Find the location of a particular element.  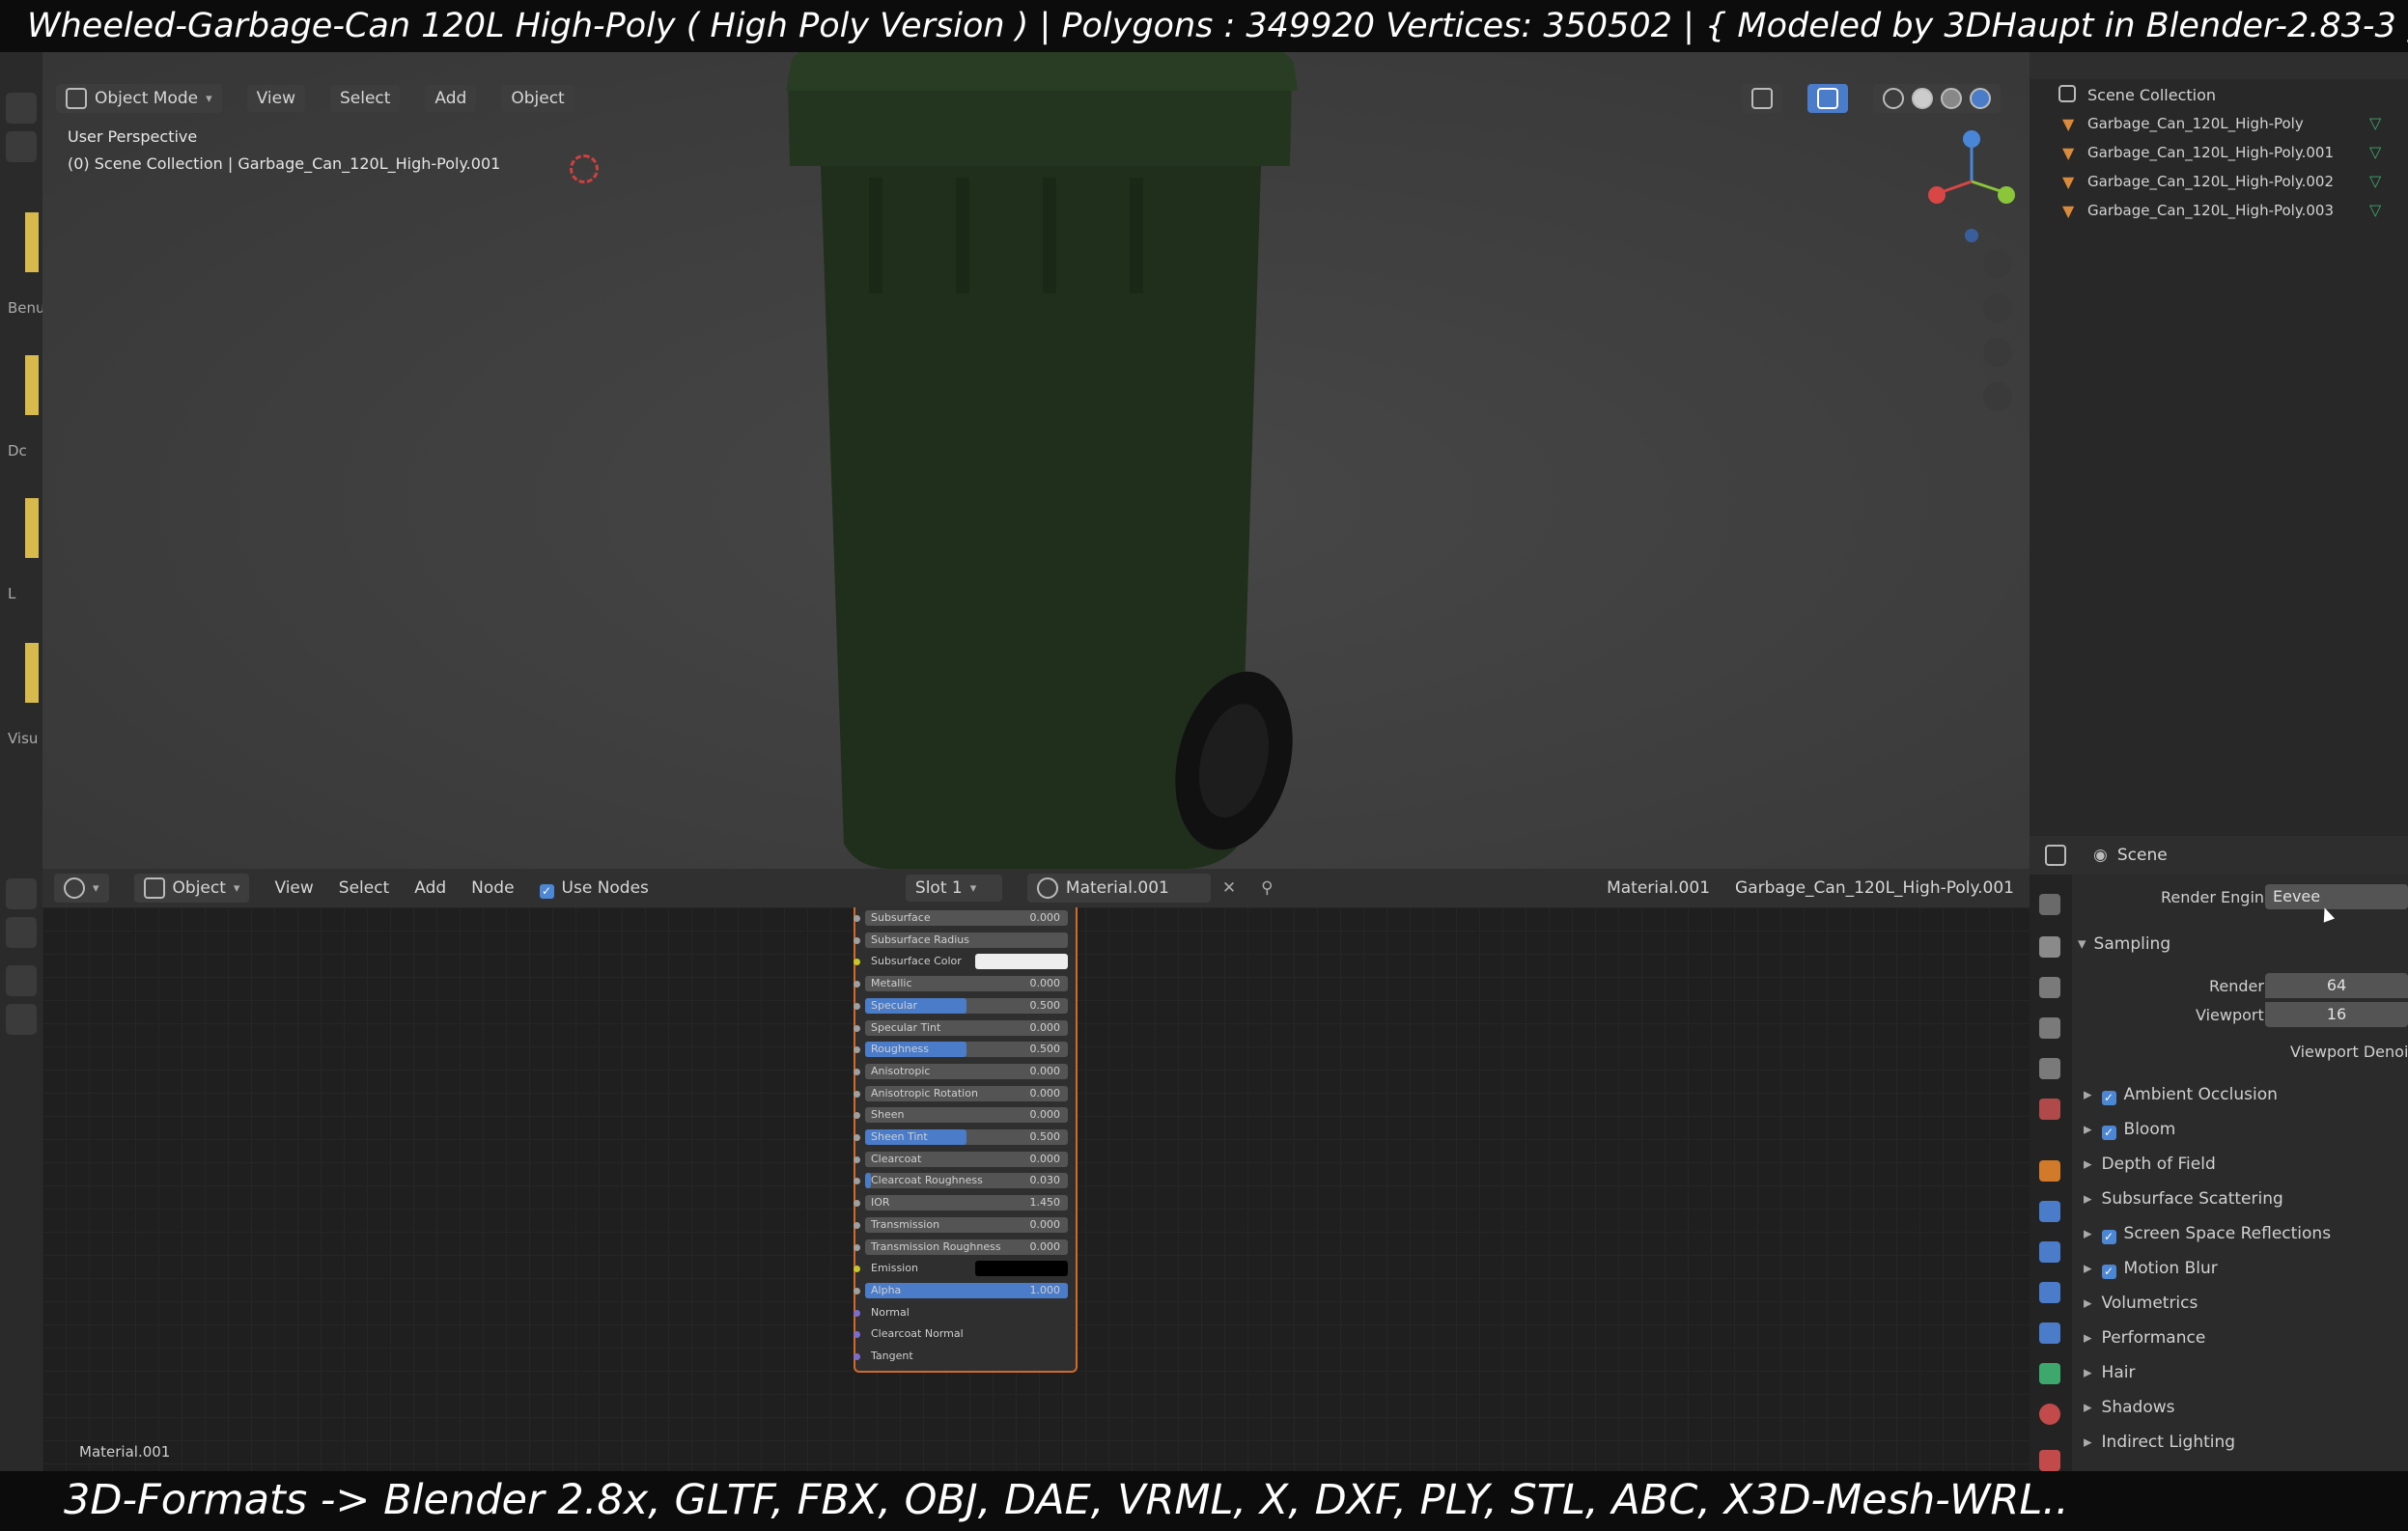

output-tab-icon is located at coordinates (2050, 987).